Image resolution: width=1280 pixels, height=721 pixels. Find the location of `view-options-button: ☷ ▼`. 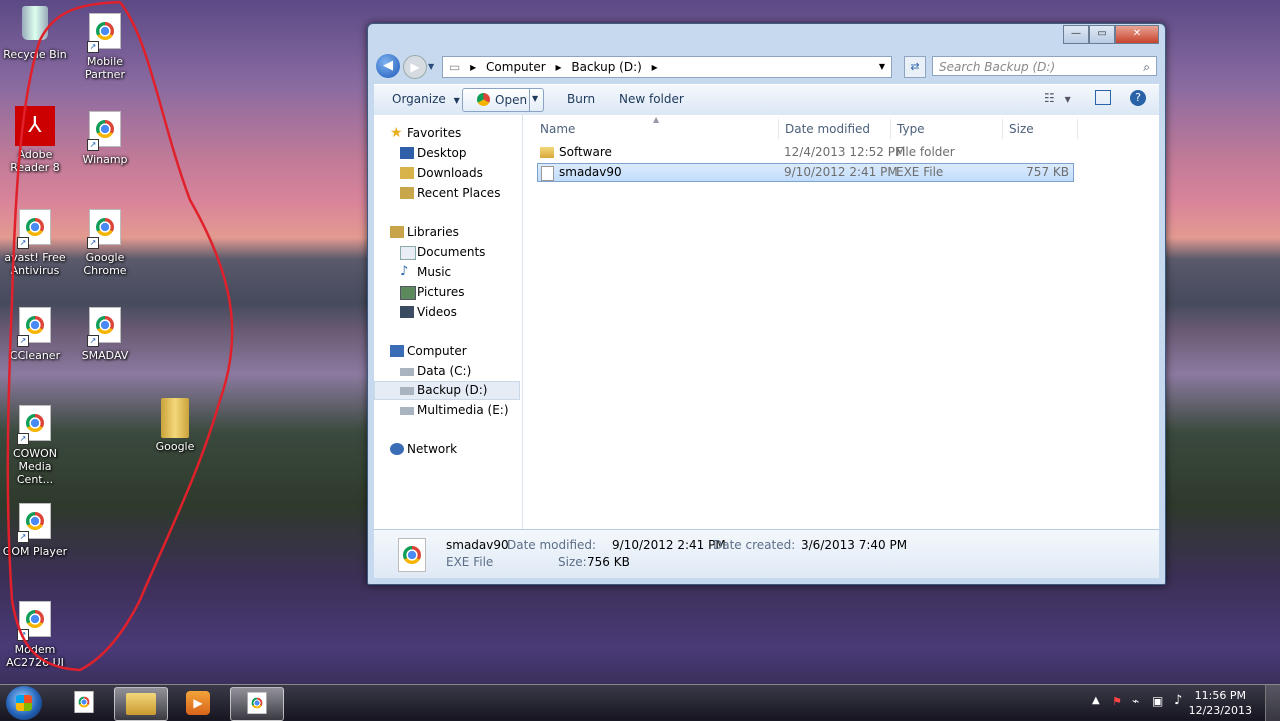

view-options-button: ☷ ▼ is located at coordinates (1057, 98).